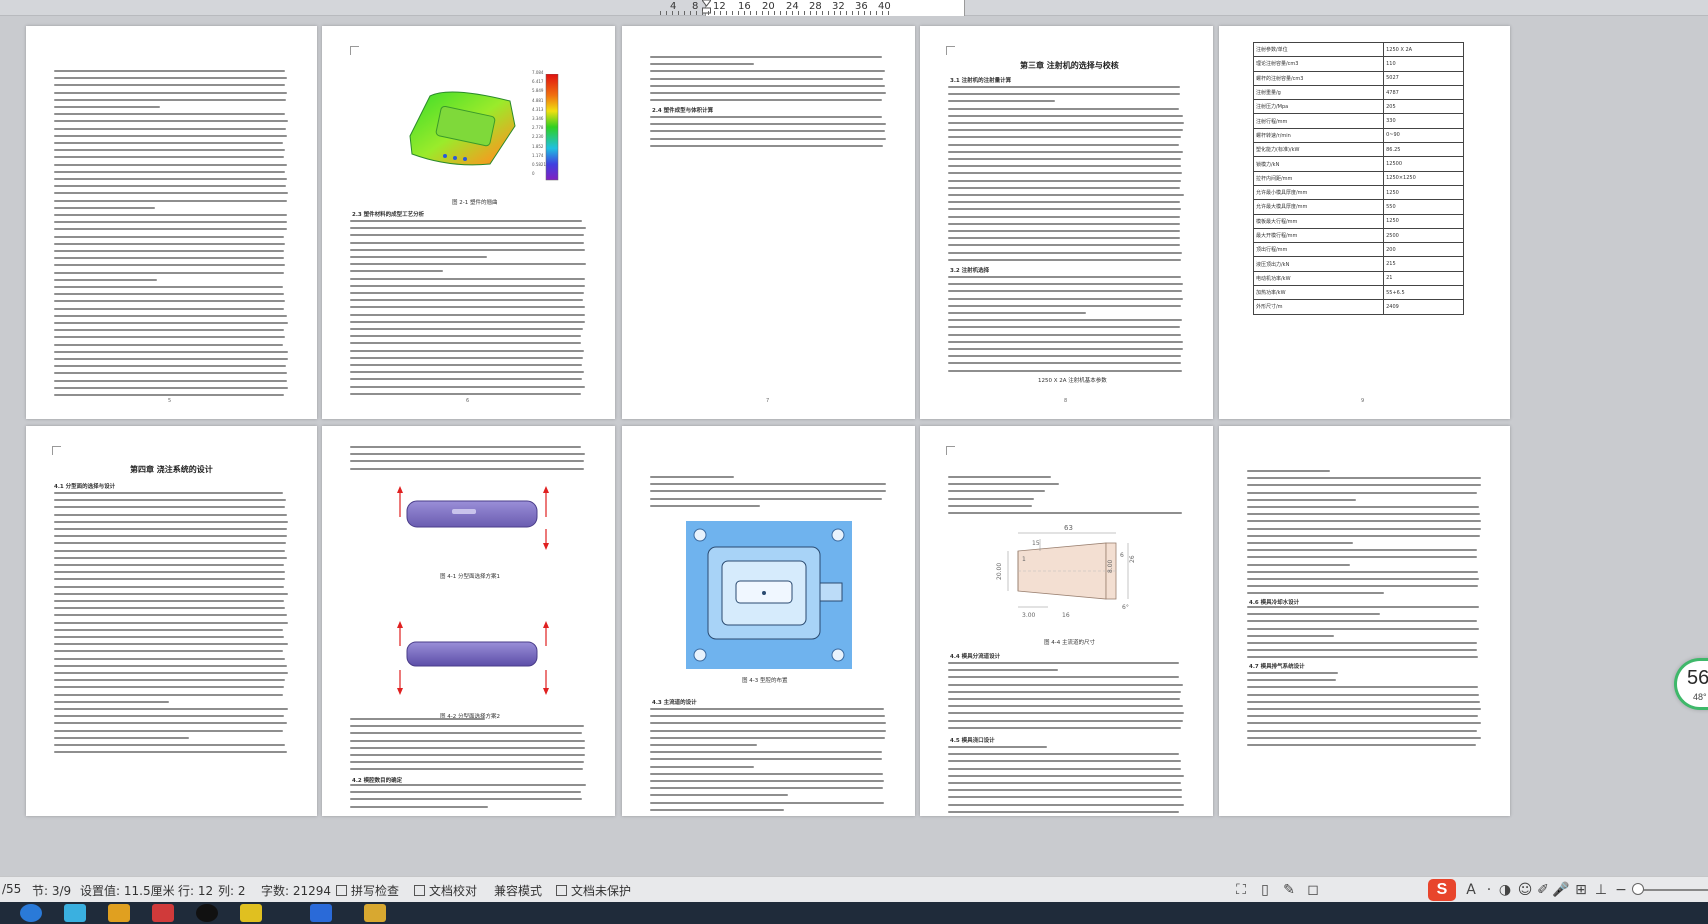 The width and height of the screenshot is (1708, 924). What do you see at coordinates (367, 890) in the screenshot?
I see `spell-check-button: 拼写检查` at bounding box center [367, 890].